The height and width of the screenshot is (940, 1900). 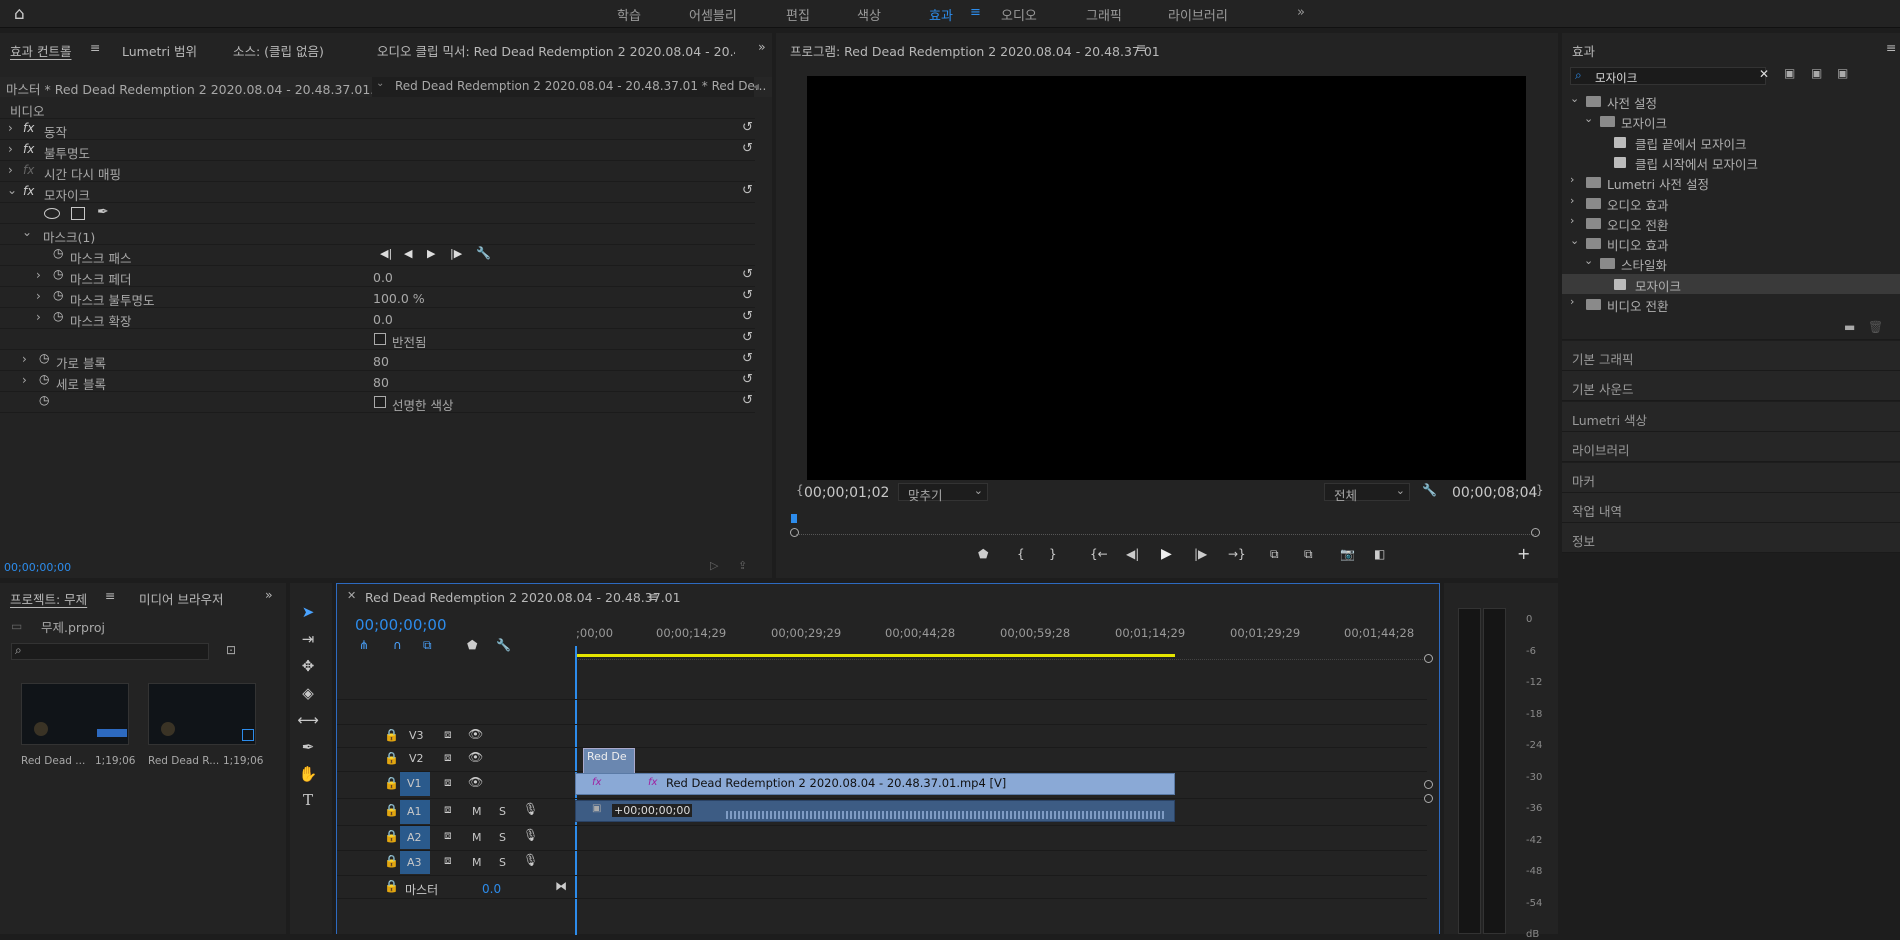 What do you see at coordinates (181, 598) in the screenshot?
I see `tab-media-browser: 미디어 브라우저` at bounding box center [181, 598].